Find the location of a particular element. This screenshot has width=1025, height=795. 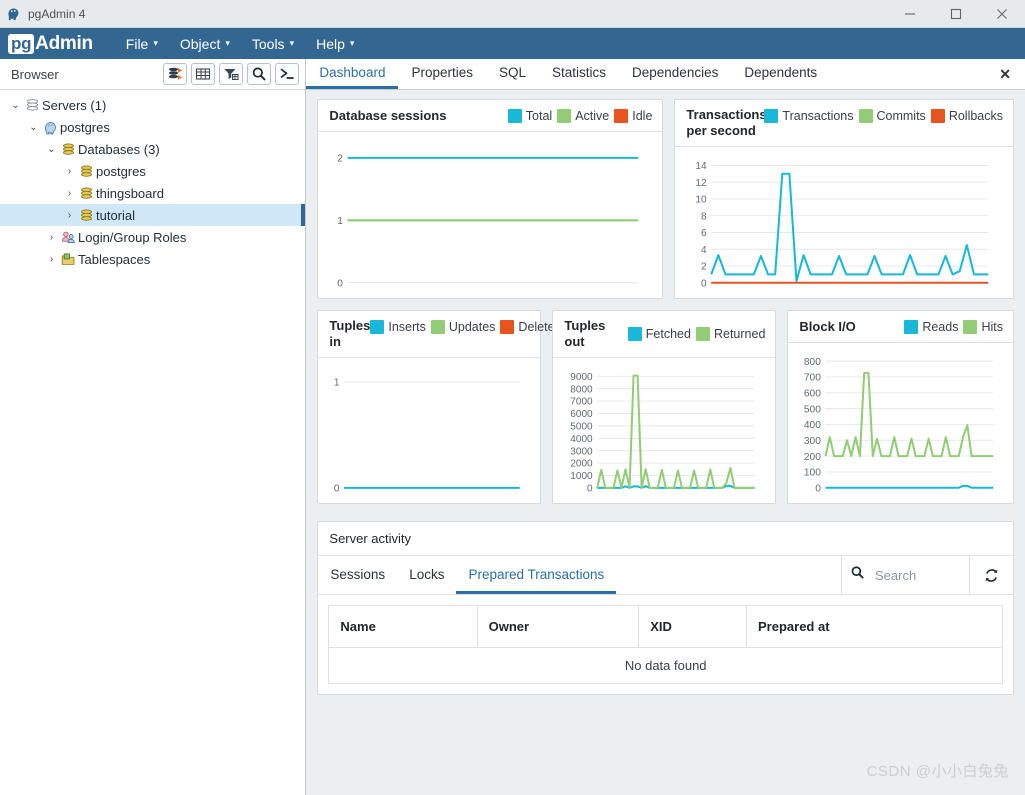

y-axis-tick-label: 600 is located at coordinates (812, 393).